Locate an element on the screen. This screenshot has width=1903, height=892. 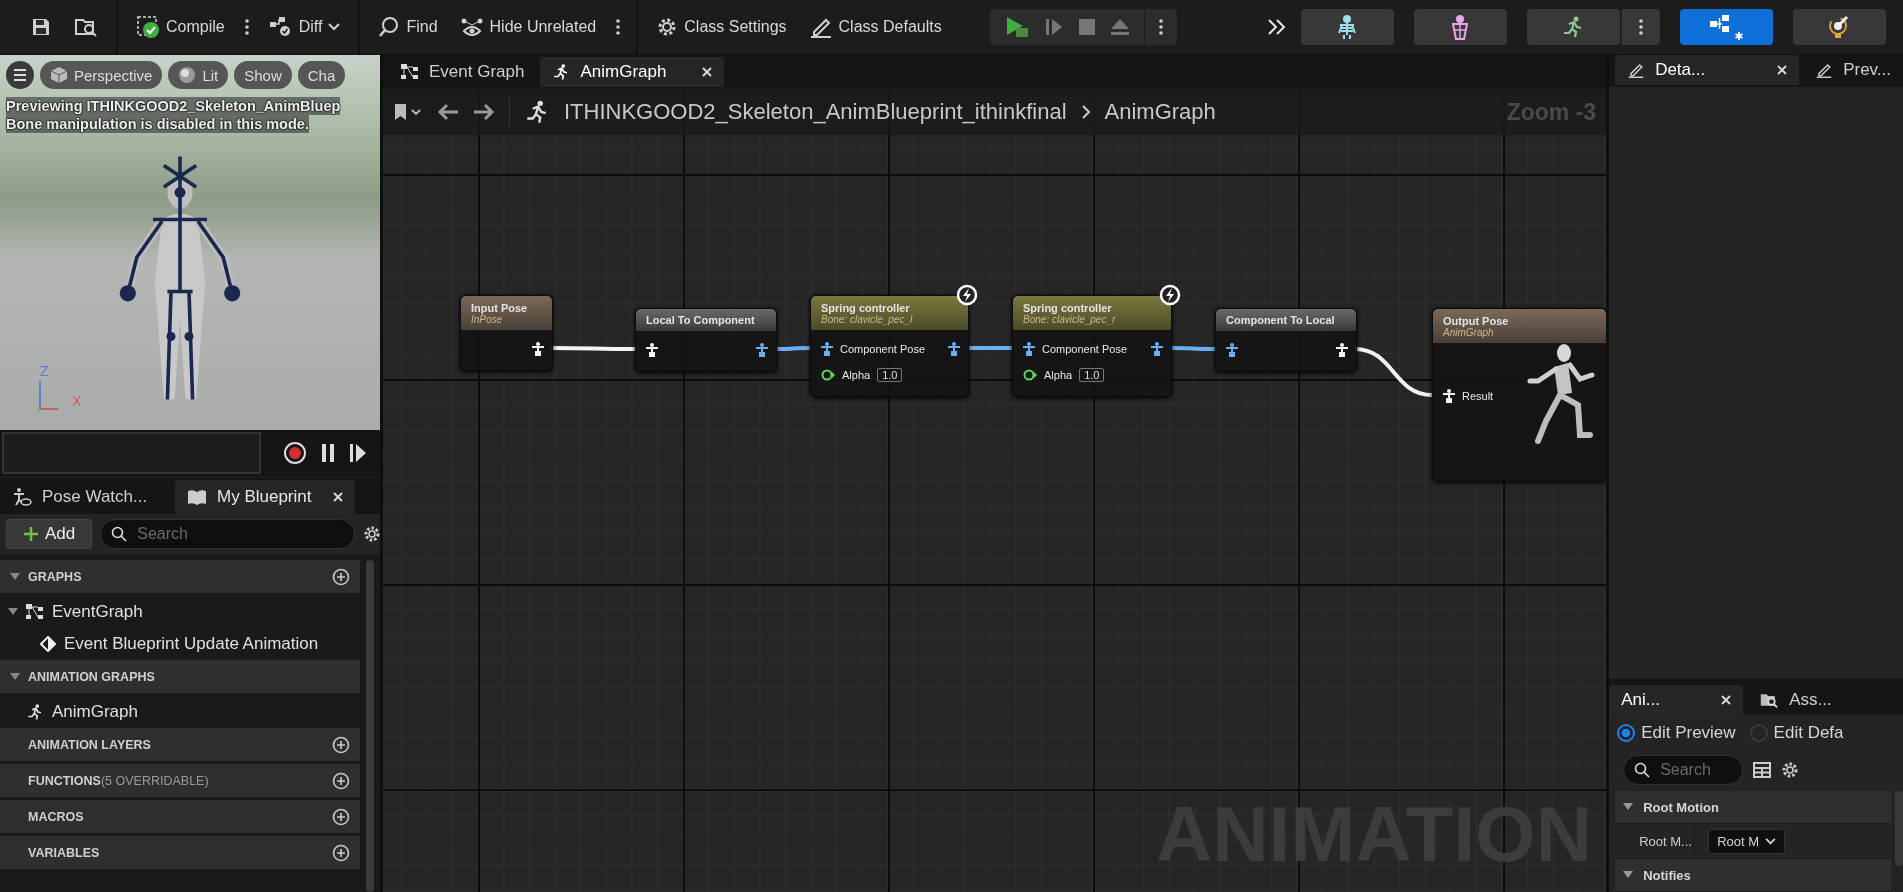
section-header: MACROS is located at coordinates (180, 816).